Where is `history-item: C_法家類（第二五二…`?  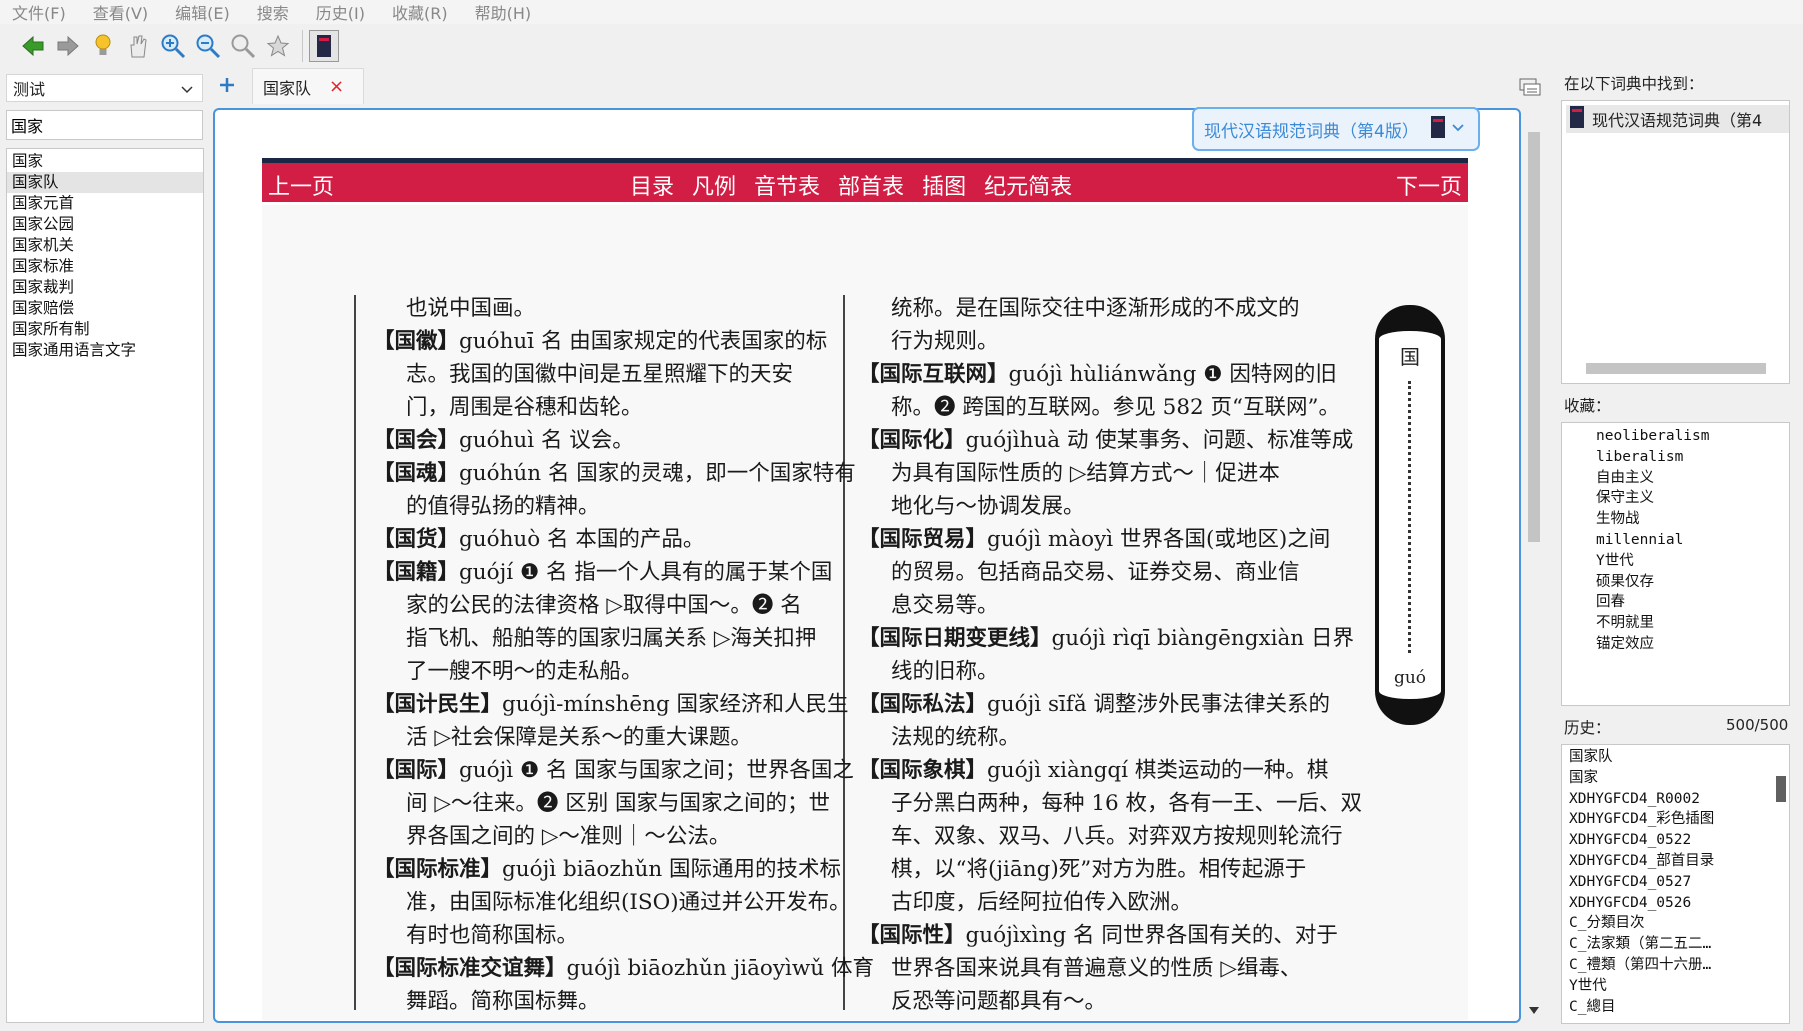 history-item: C_法家類（第二五二… is located at coordinates (1664, 944).